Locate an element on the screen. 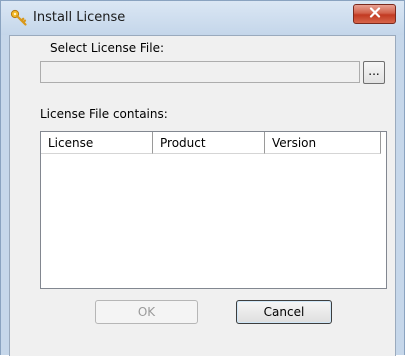  close-button is located at coordinates (374, 14).